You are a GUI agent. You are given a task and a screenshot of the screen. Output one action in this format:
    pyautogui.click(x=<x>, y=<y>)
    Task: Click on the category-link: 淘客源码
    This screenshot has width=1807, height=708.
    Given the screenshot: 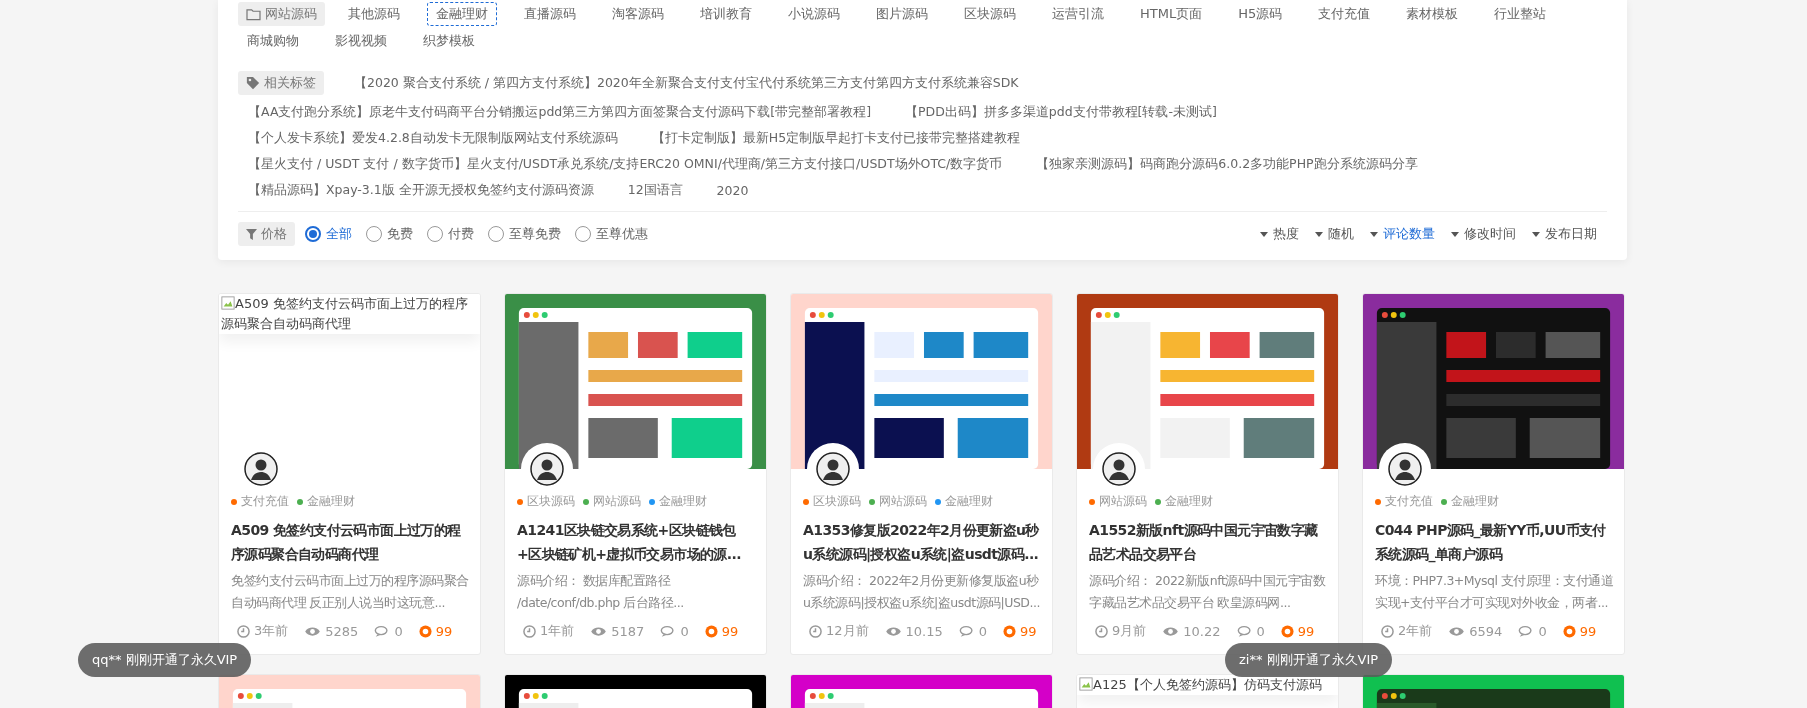 What is the action you would take?
    pyautogui.click(x=638, y=14)
    